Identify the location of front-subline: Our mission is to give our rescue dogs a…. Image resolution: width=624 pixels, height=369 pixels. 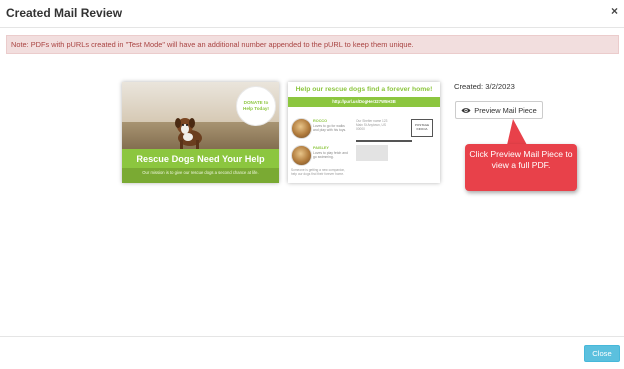
(200, 175).